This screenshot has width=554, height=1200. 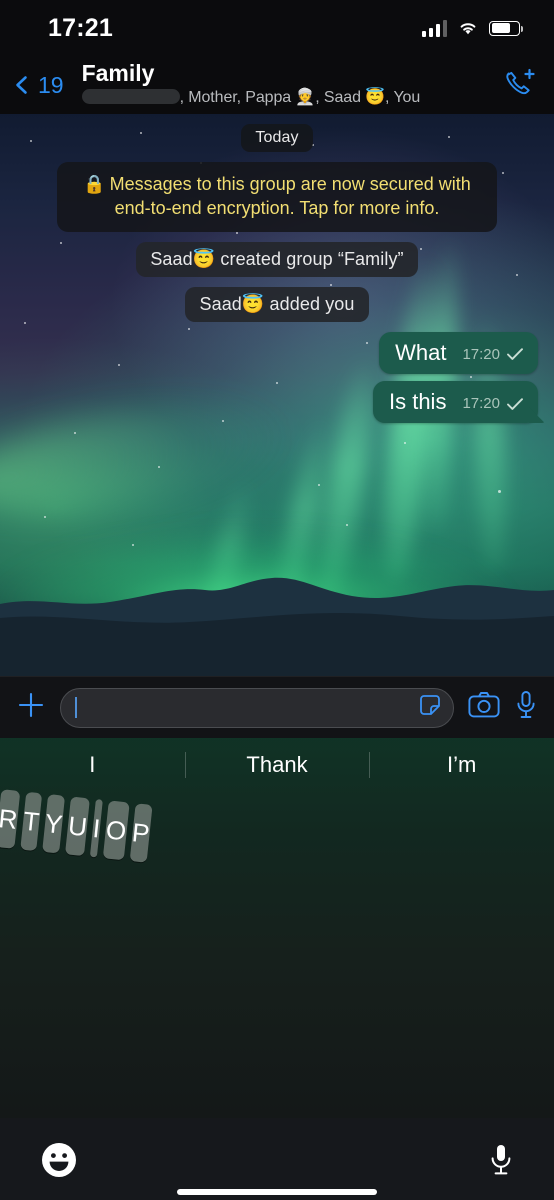 I want to click on prediction-bar: I Thank I’m, so click(x=277, y=765).